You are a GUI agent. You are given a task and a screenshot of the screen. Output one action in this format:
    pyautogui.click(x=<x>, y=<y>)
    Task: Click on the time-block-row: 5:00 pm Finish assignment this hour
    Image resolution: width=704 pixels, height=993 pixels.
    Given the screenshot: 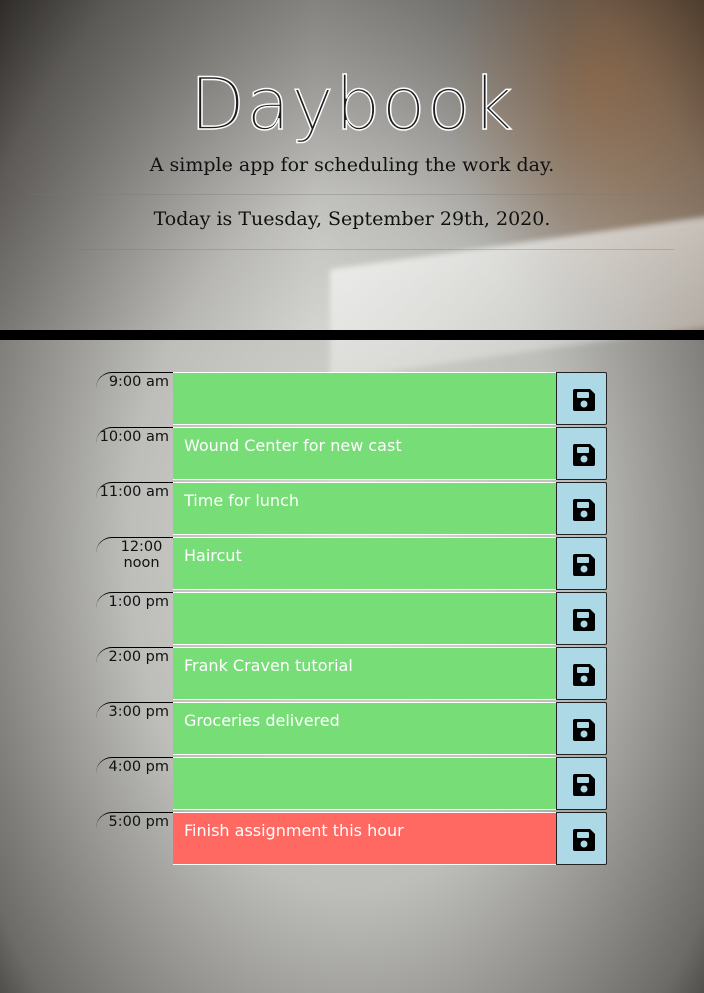 What is the action you would take?
    pyautogui.click(x=352, y=839)
    